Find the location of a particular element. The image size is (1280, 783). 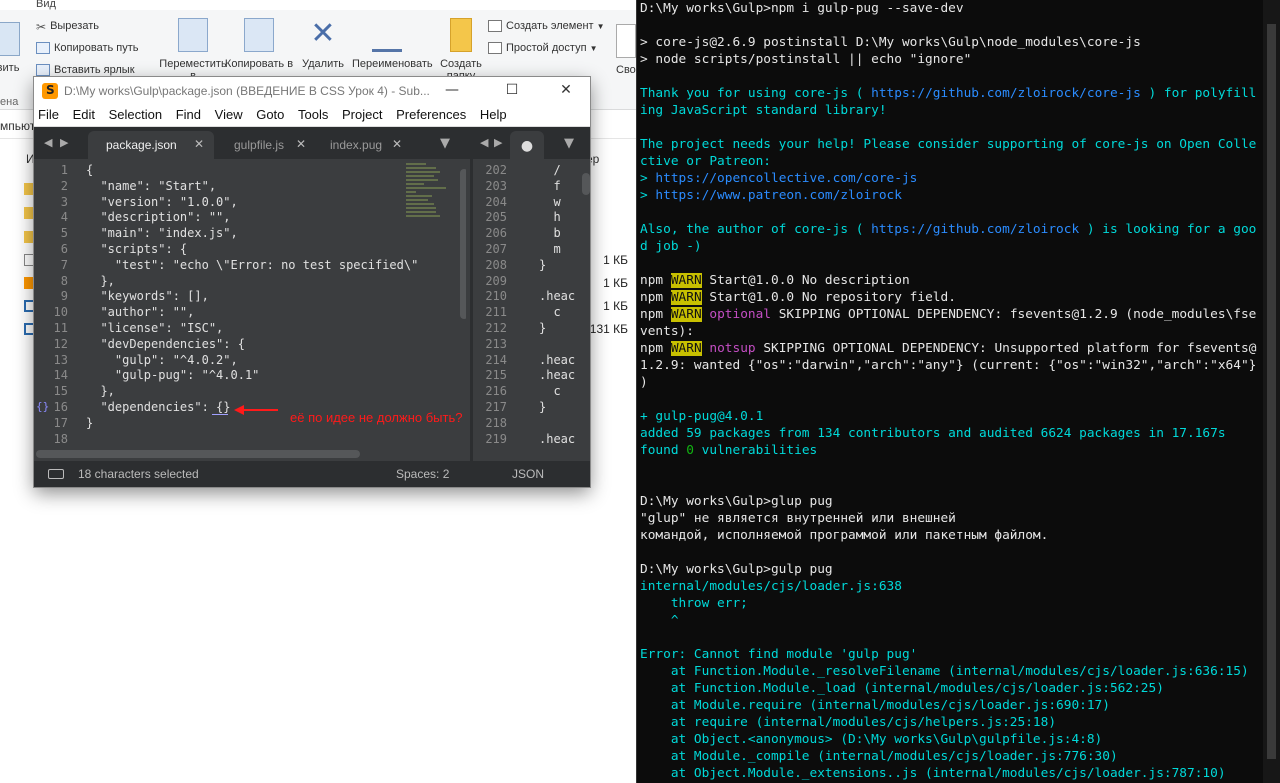

line-number: 207 is located at coordinates (496, 248).